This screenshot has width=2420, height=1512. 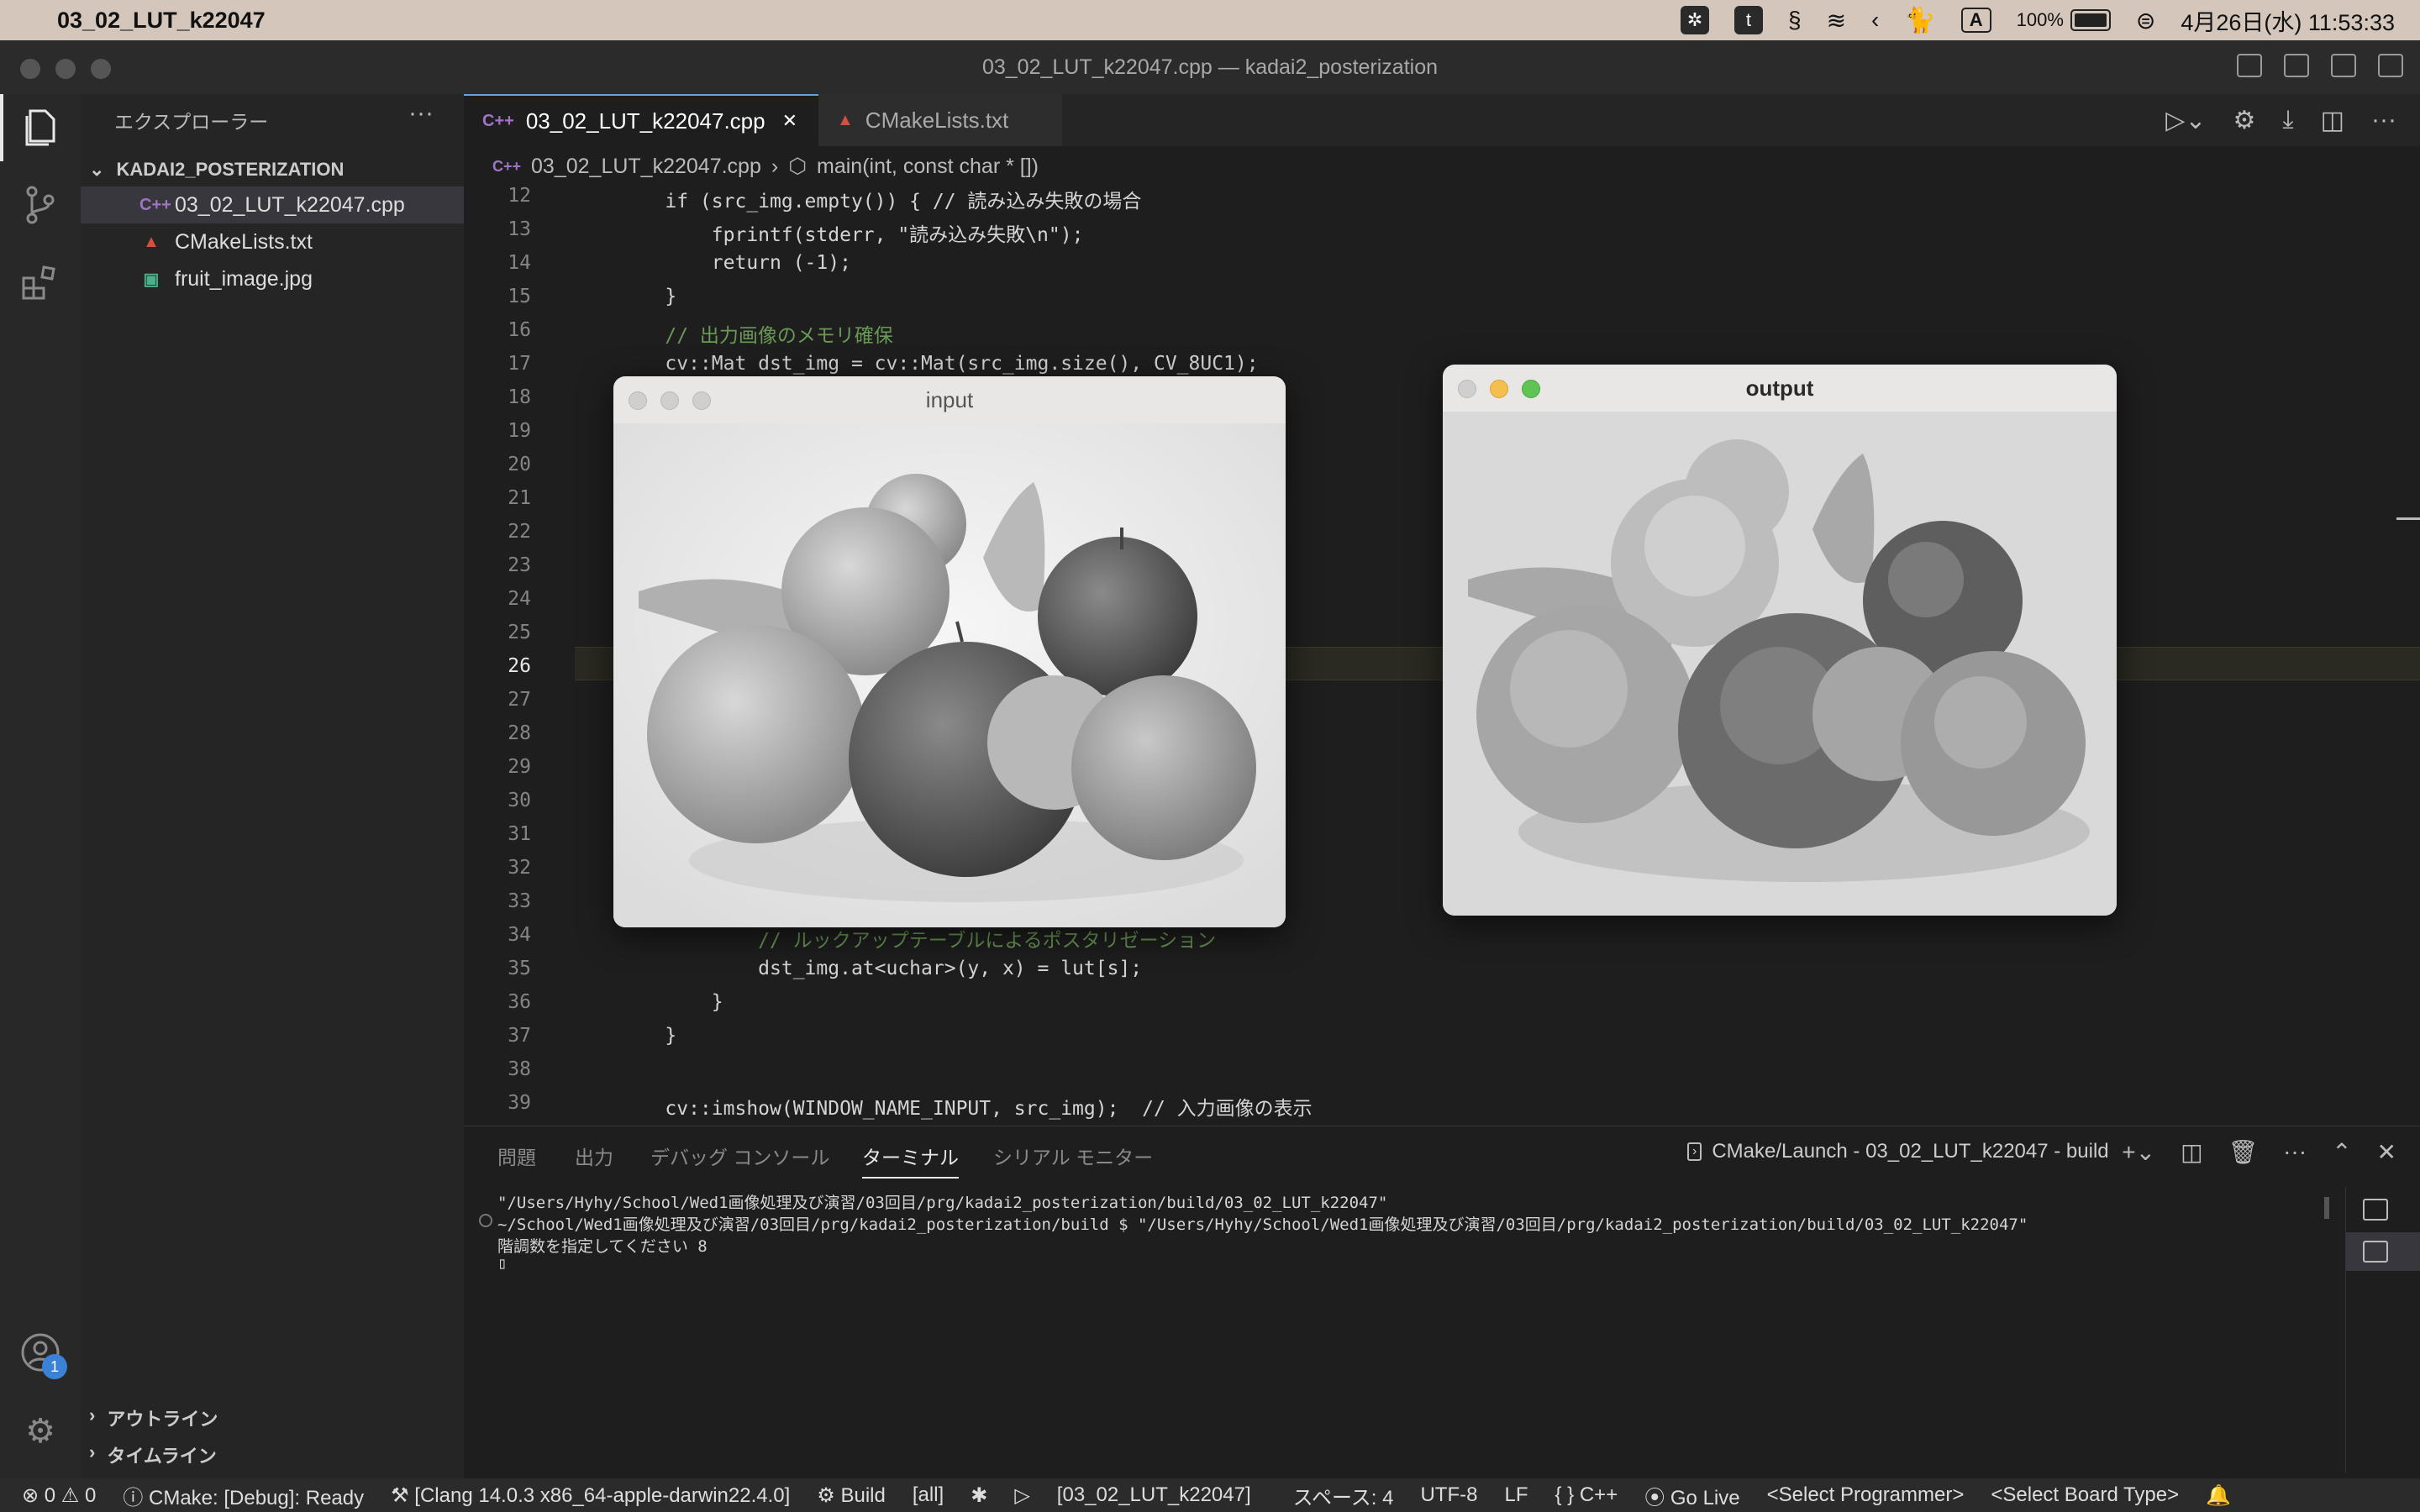 I want to click on launch-target: [03_02_LUT_k22047], so click(x=1154, y=1495).